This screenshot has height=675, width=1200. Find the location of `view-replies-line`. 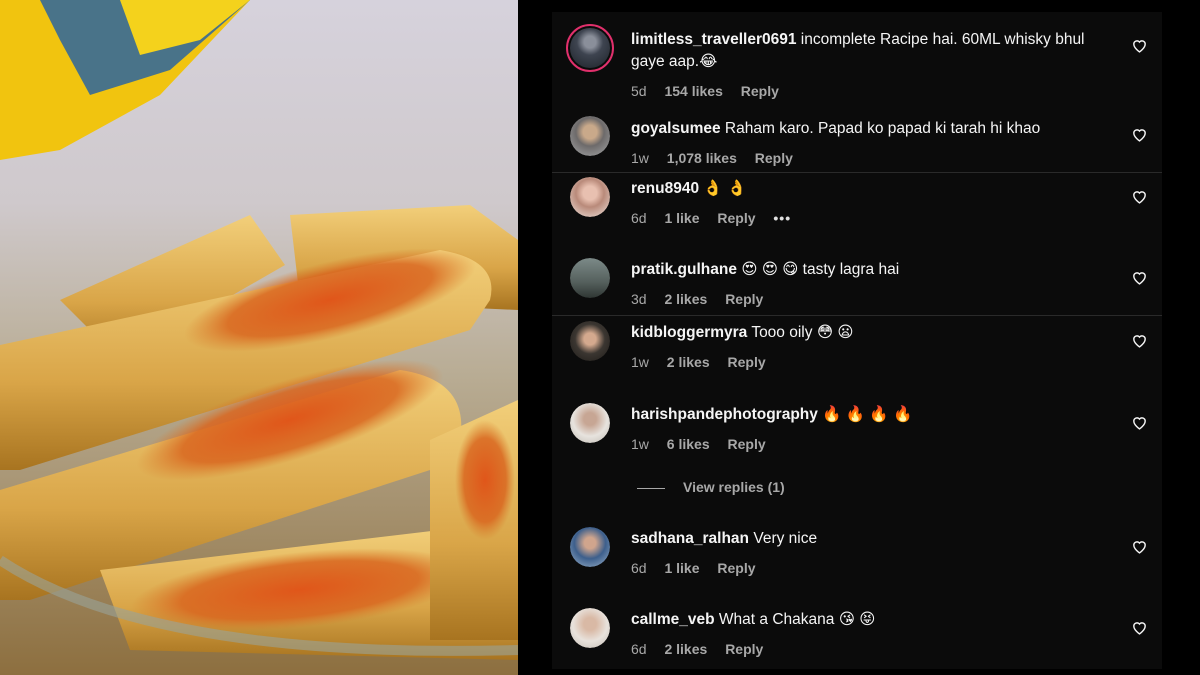

view-replies-line is located at coordinates (651, 488).